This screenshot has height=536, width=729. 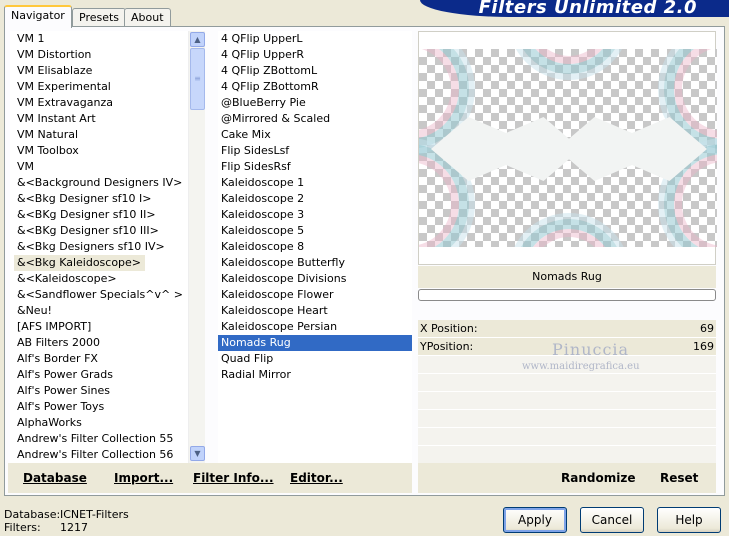 I want to click on filter-item: Kaleidoscope Persian, so click(x=315, y=327).